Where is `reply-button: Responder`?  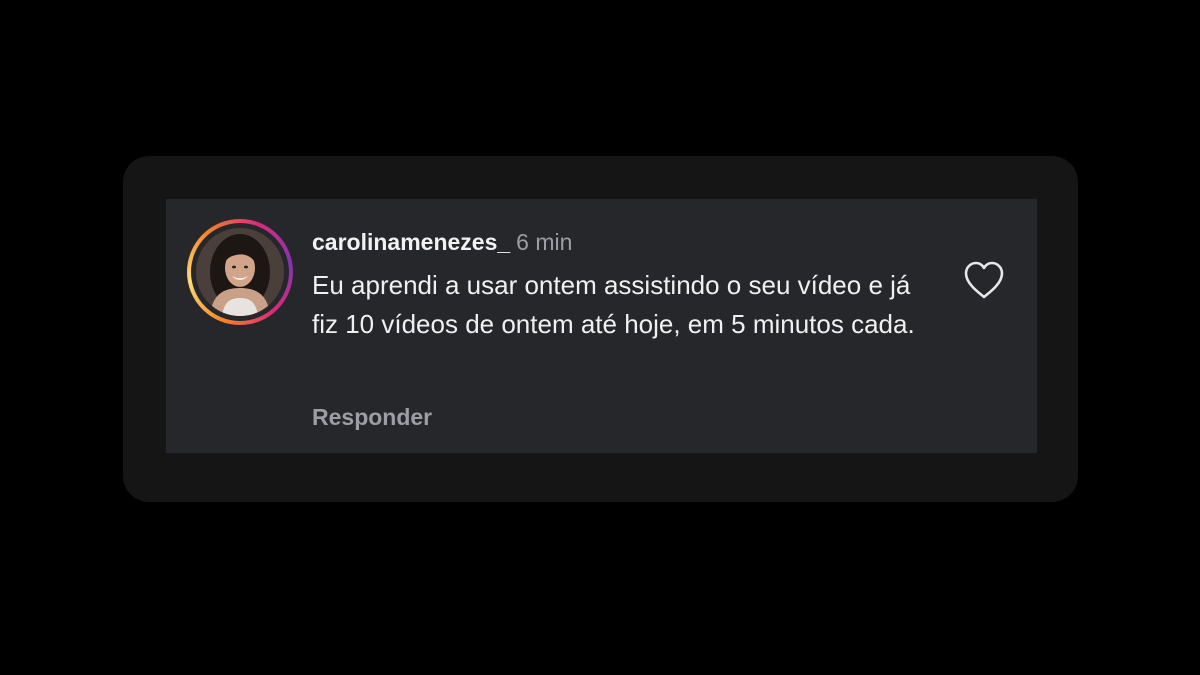
reply-button: Responder is located at coordinates (372, 417).